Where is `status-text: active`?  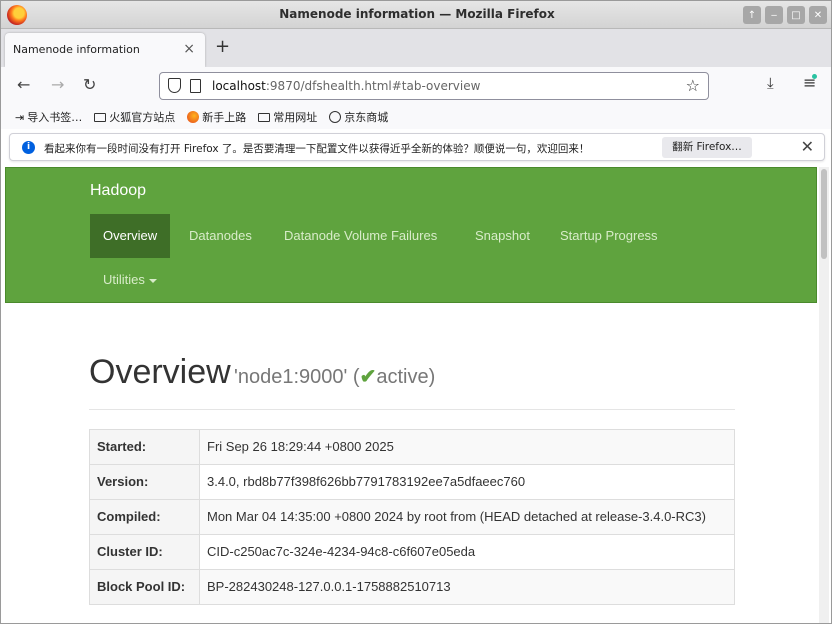
status-text: active is located at coordinates (402, 377).